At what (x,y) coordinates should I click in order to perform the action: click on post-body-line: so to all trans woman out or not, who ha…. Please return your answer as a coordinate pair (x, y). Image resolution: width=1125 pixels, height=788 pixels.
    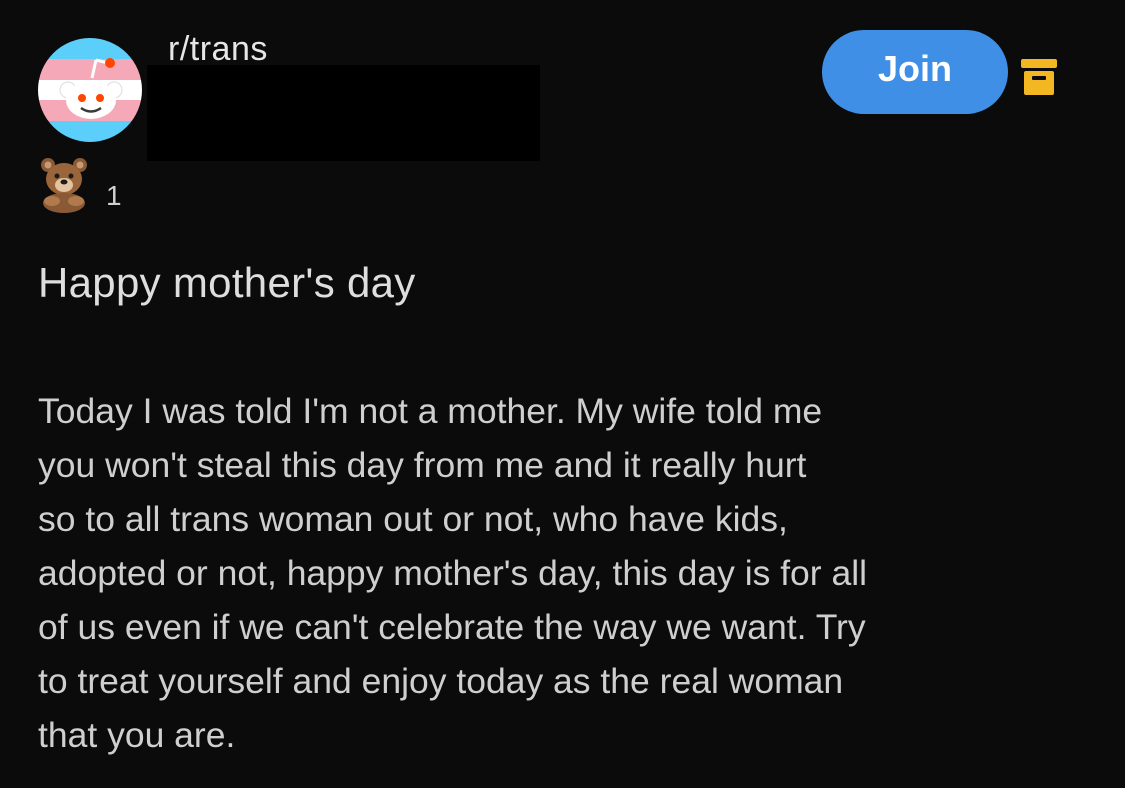
    Looking at the image, I should click on (413, 519).